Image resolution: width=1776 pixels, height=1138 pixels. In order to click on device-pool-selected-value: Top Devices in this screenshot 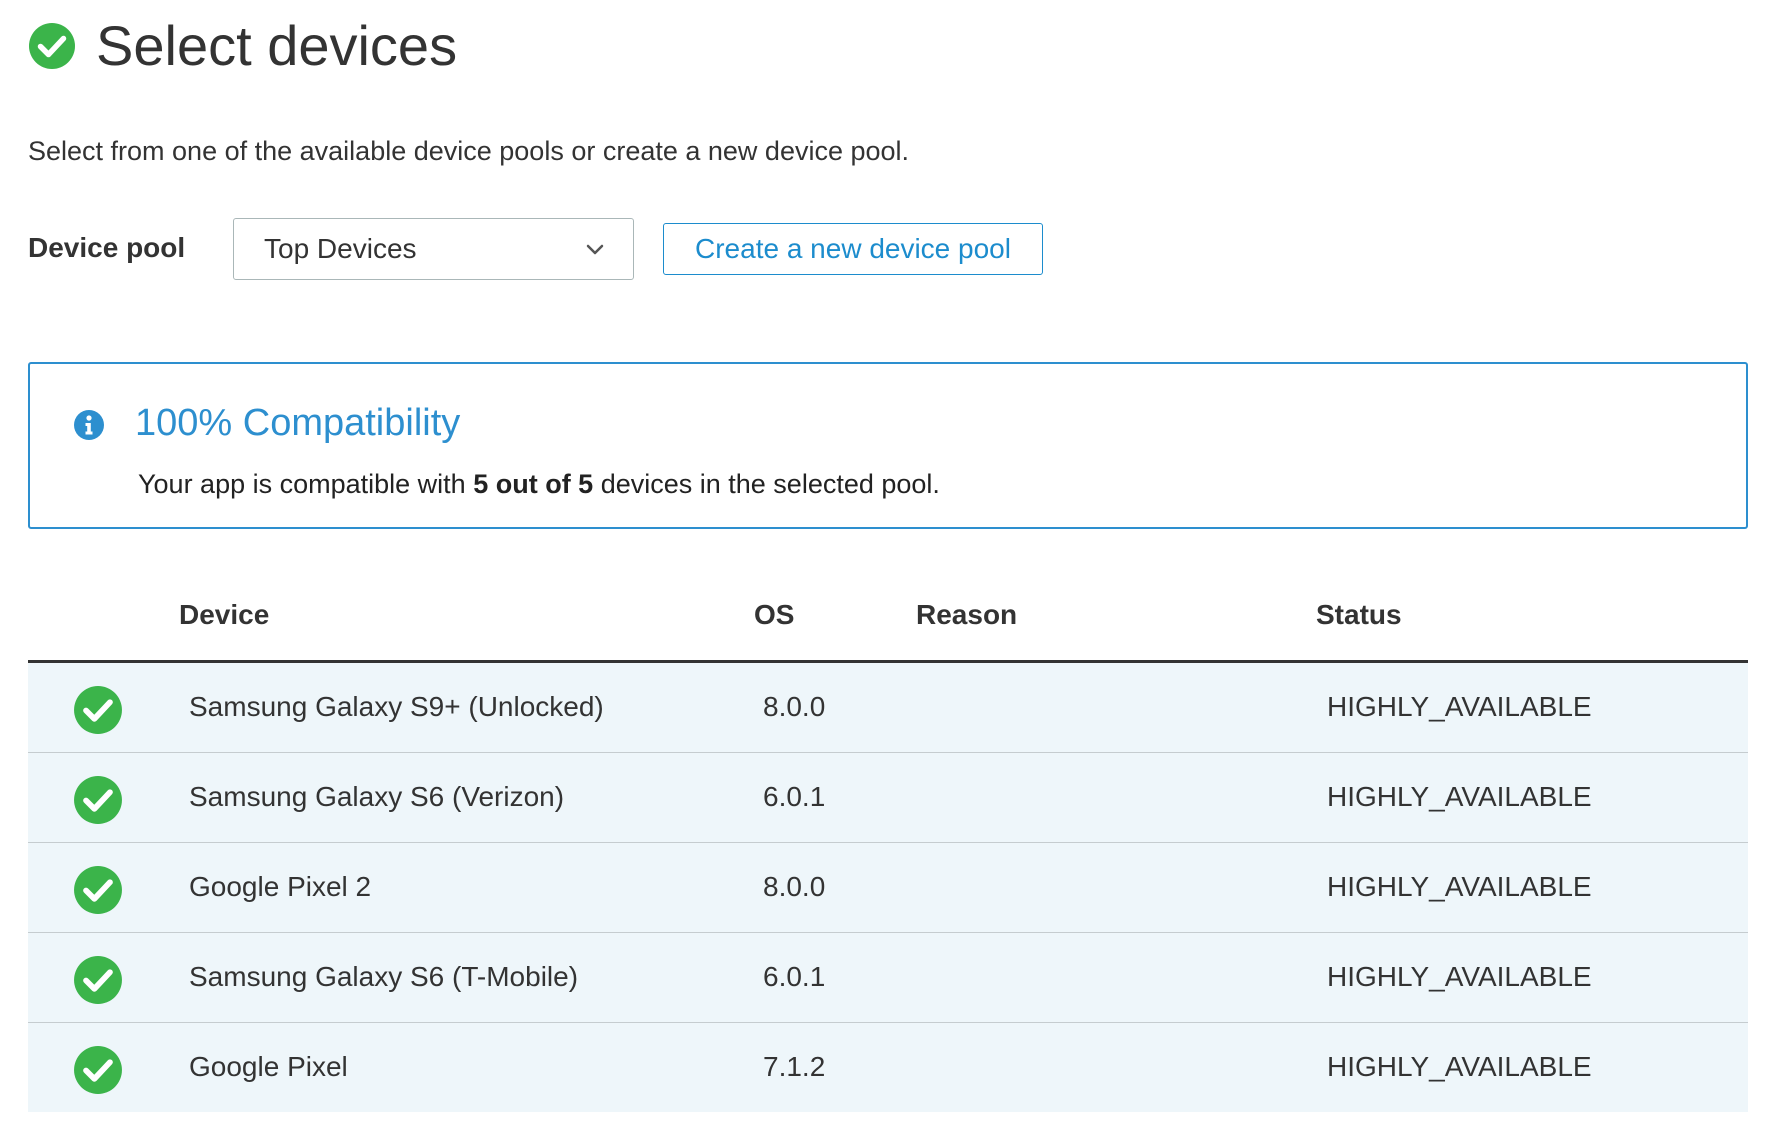, I will do `click(340, 248)`.